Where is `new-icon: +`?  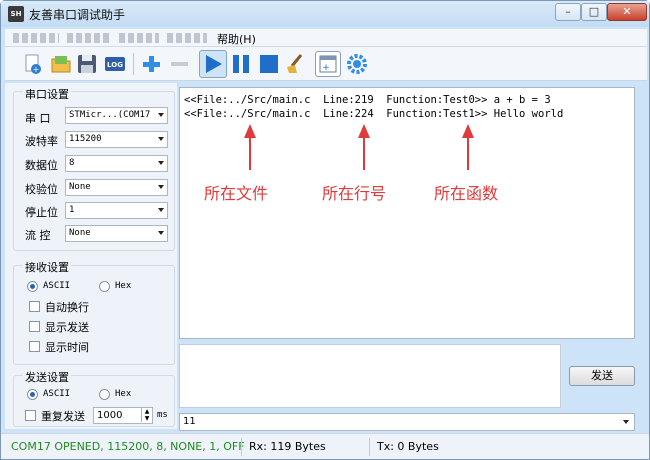 new-icon: + is located at coordinates (33, 64).